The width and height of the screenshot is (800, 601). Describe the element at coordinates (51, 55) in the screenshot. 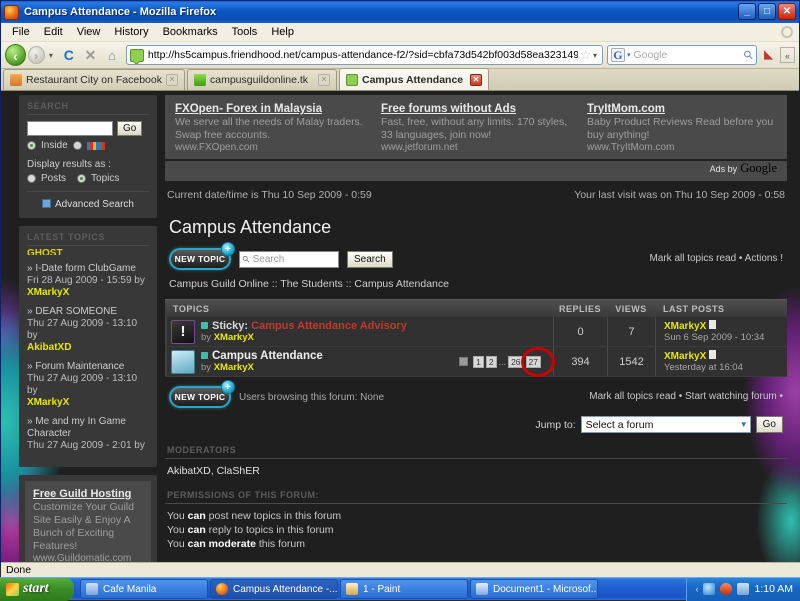

I see `nav-dropdown-icon: ▾` at that location.